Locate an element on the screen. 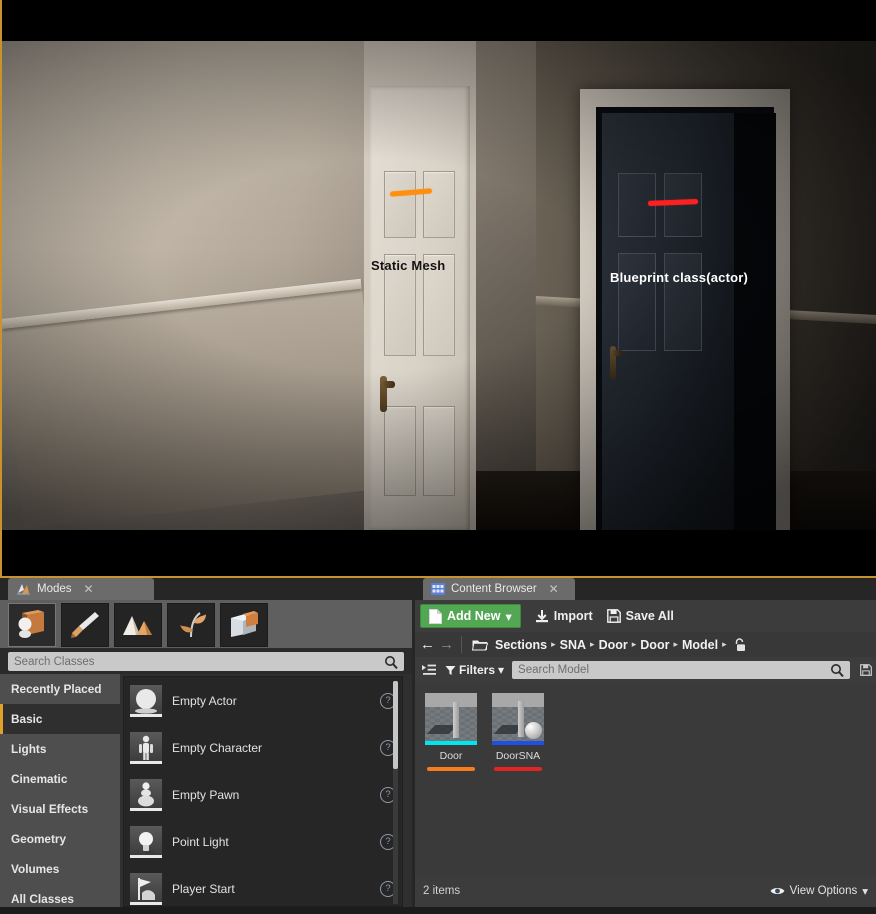 Image resolution: width=876 pixels, height=914 pixels. search-model-input: Search Model is located at coordinates (681, 670).